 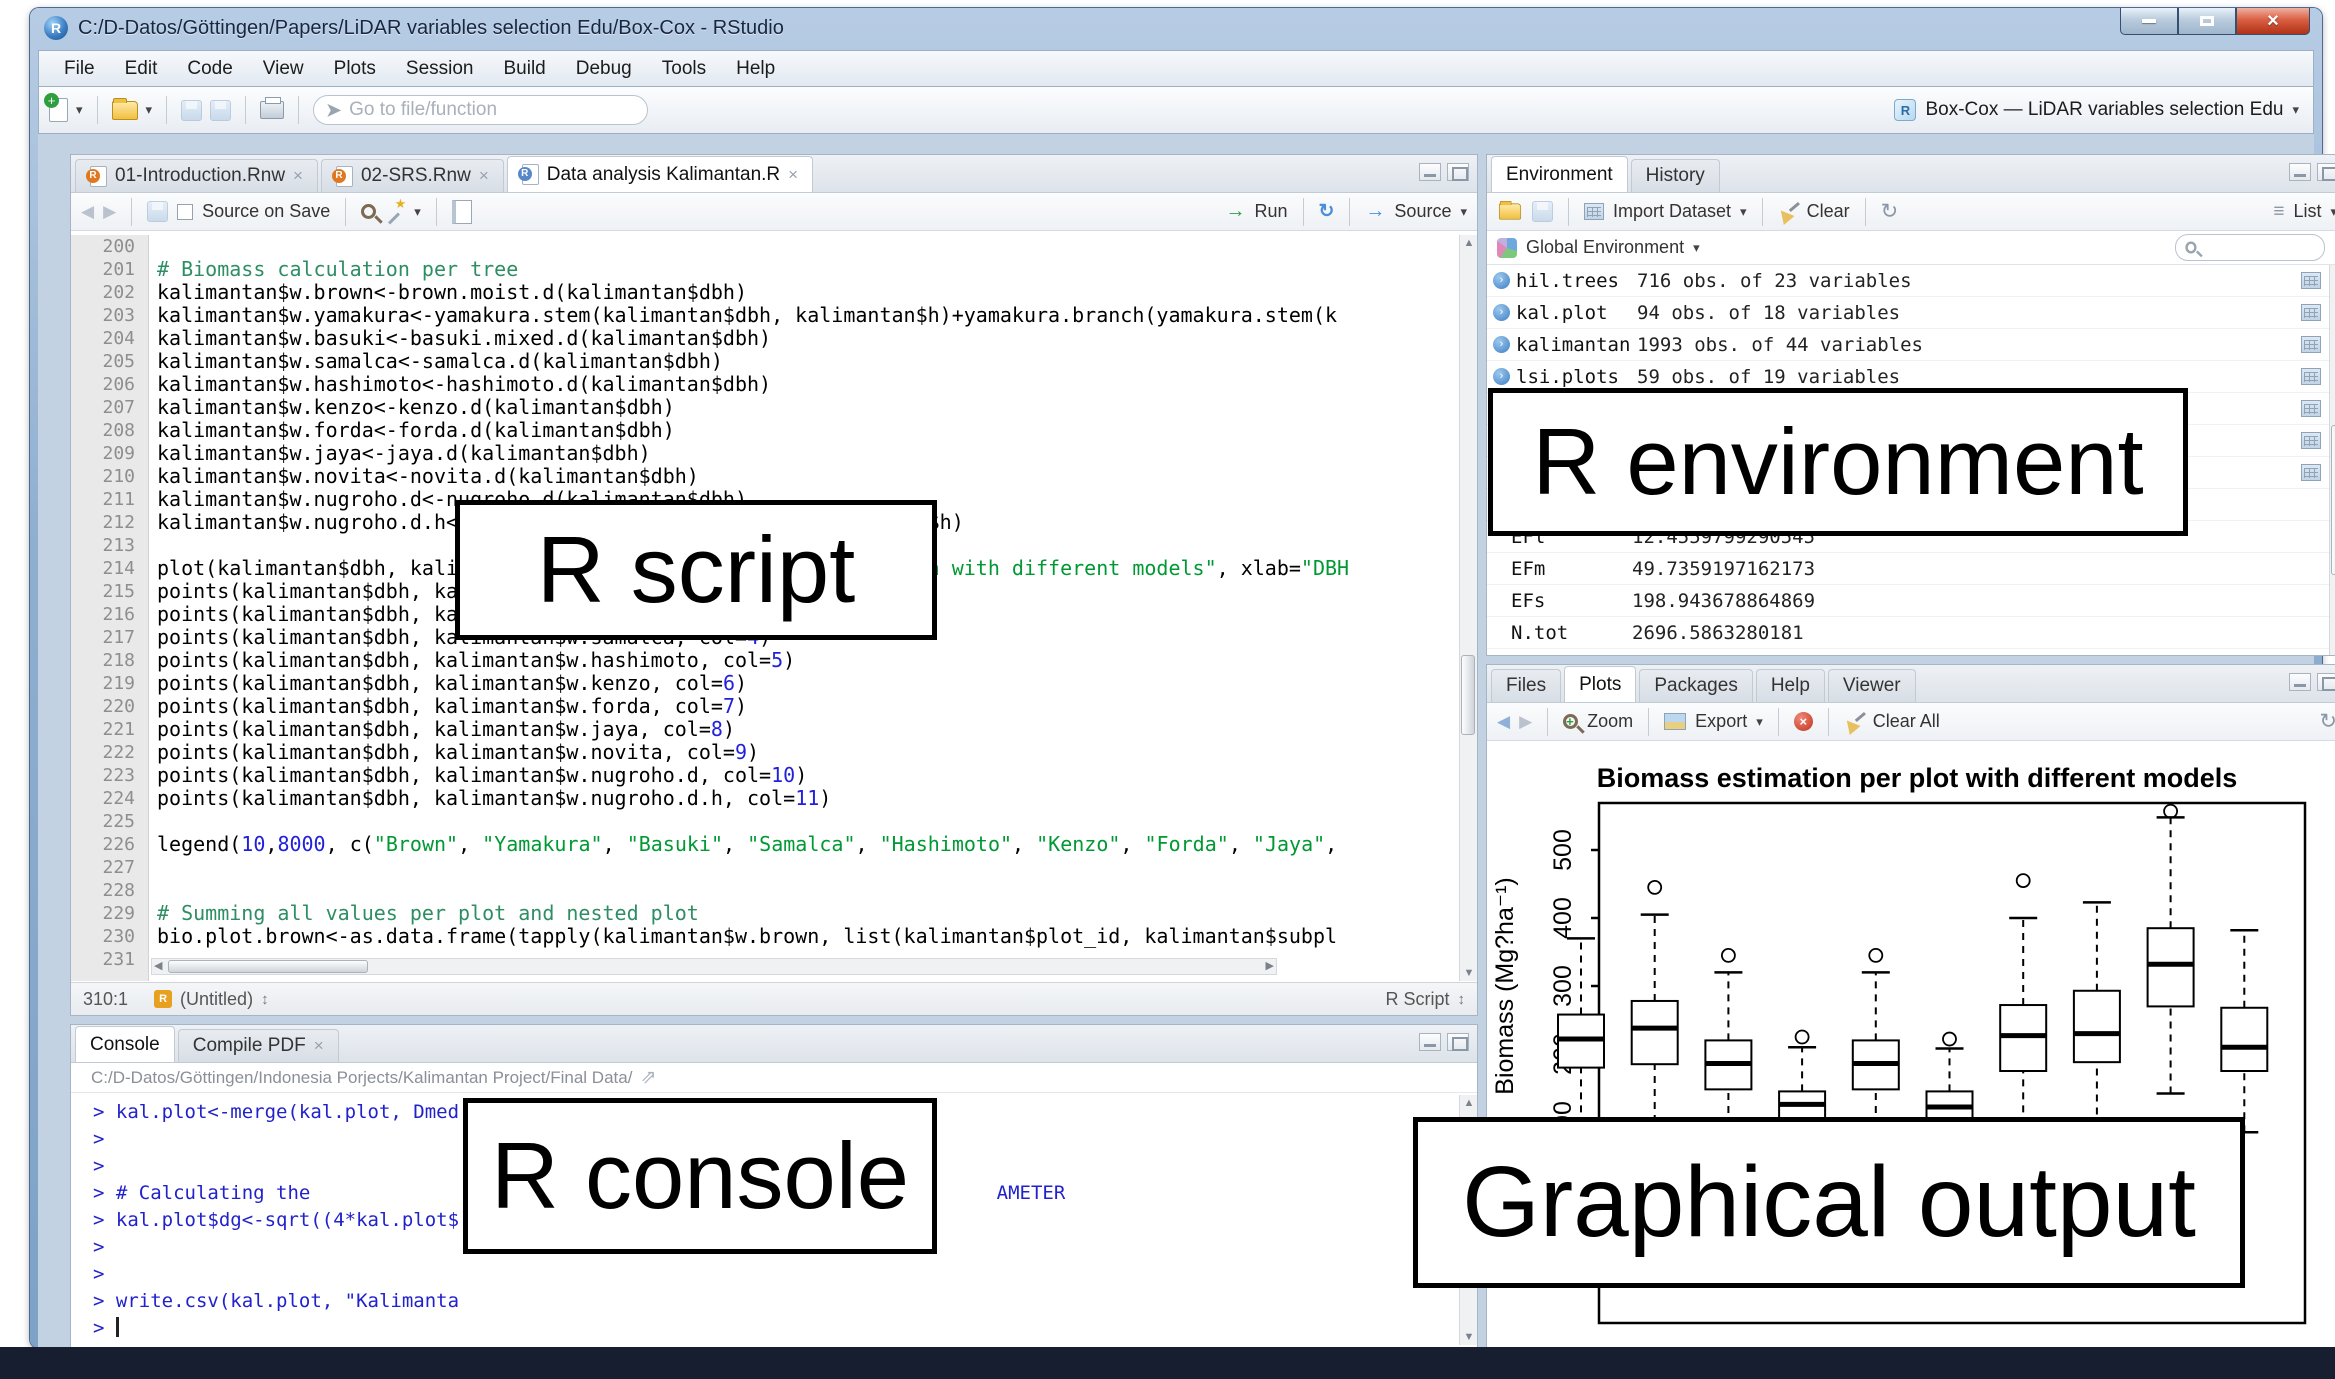 What do you see at coordinates (1721, 721) in the screenshot?
I see `export-button: Export` at bounding box center [1721, 721].